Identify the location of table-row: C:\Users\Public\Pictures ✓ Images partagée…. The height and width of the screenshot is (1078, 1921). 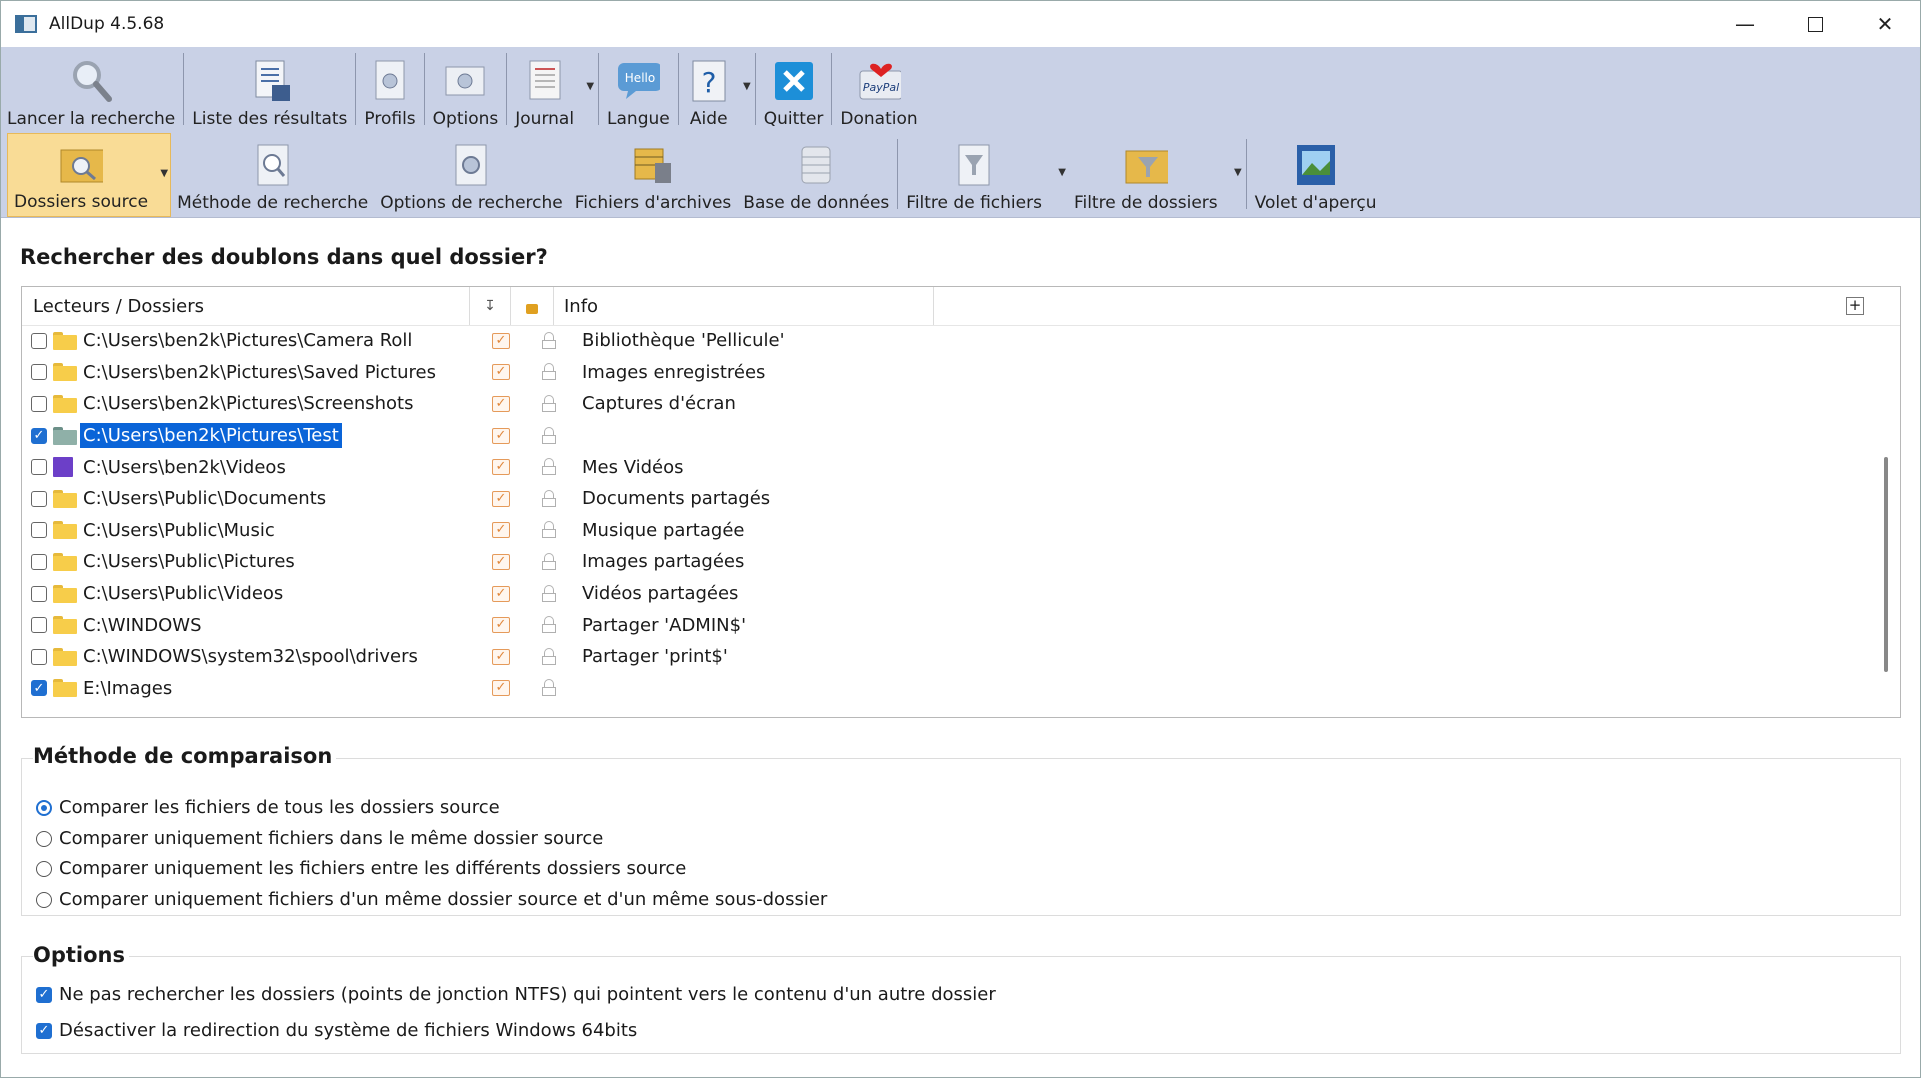
(961, 562).